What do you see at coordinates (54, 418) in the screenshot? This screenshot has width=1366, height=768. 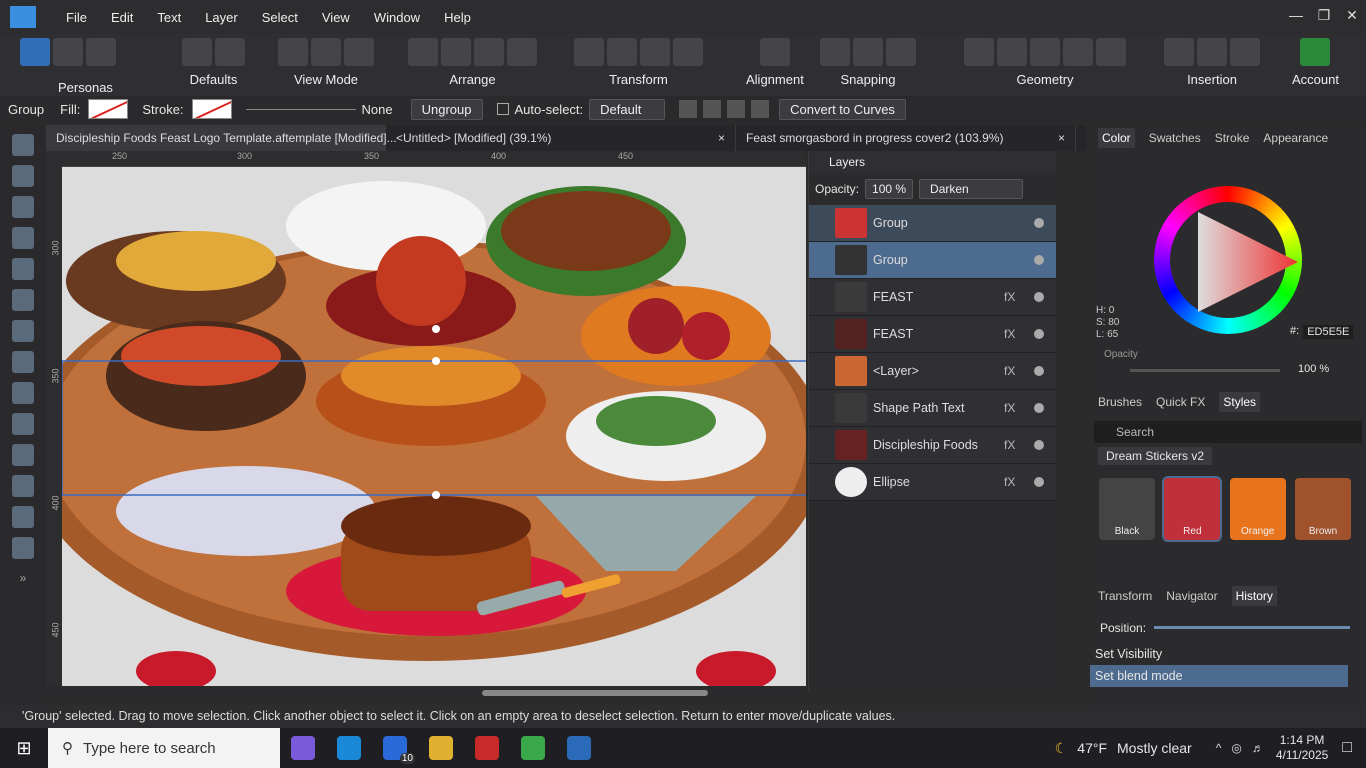 I see `vertical-ruler: 300 350 400 450` at bounding box center [54, 418].